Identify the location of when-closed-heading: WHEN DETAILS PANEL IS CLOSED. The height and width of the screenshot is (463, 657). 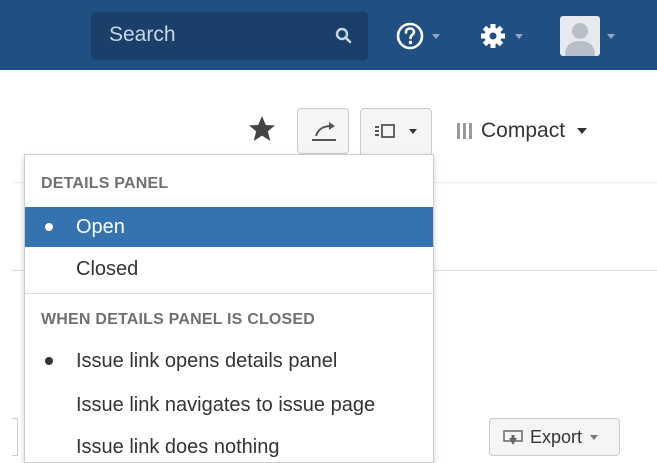
(178, 319).